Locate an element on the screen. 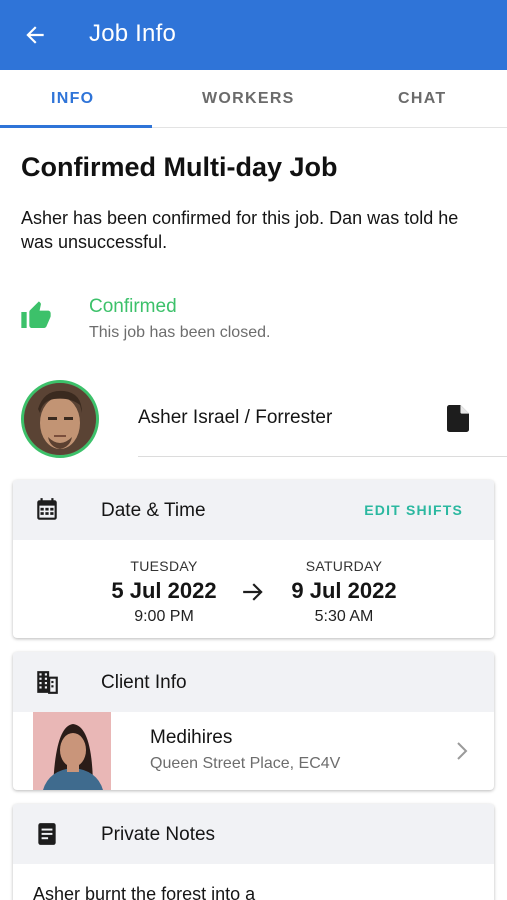 The width and height of the screenshot is (507, 900). worker-name: Asher Israel / Forrester is located at coordinates (235, 418).